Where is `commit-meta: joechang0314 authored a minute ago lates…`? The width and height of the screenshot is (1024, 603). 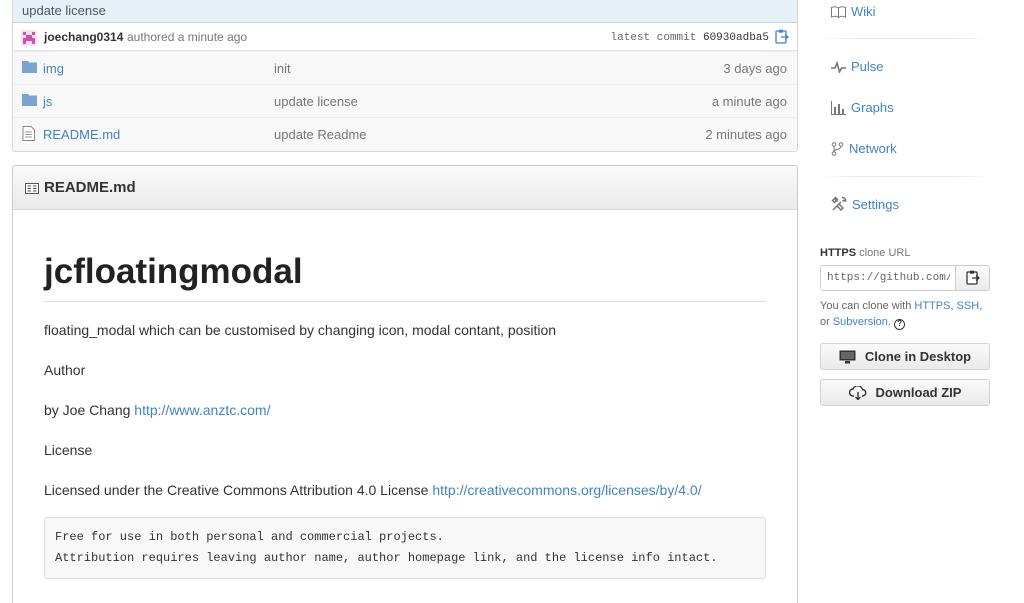
commit-meta: joechang0314 authored a minute ago lates… is located at coordinates (405, 37).